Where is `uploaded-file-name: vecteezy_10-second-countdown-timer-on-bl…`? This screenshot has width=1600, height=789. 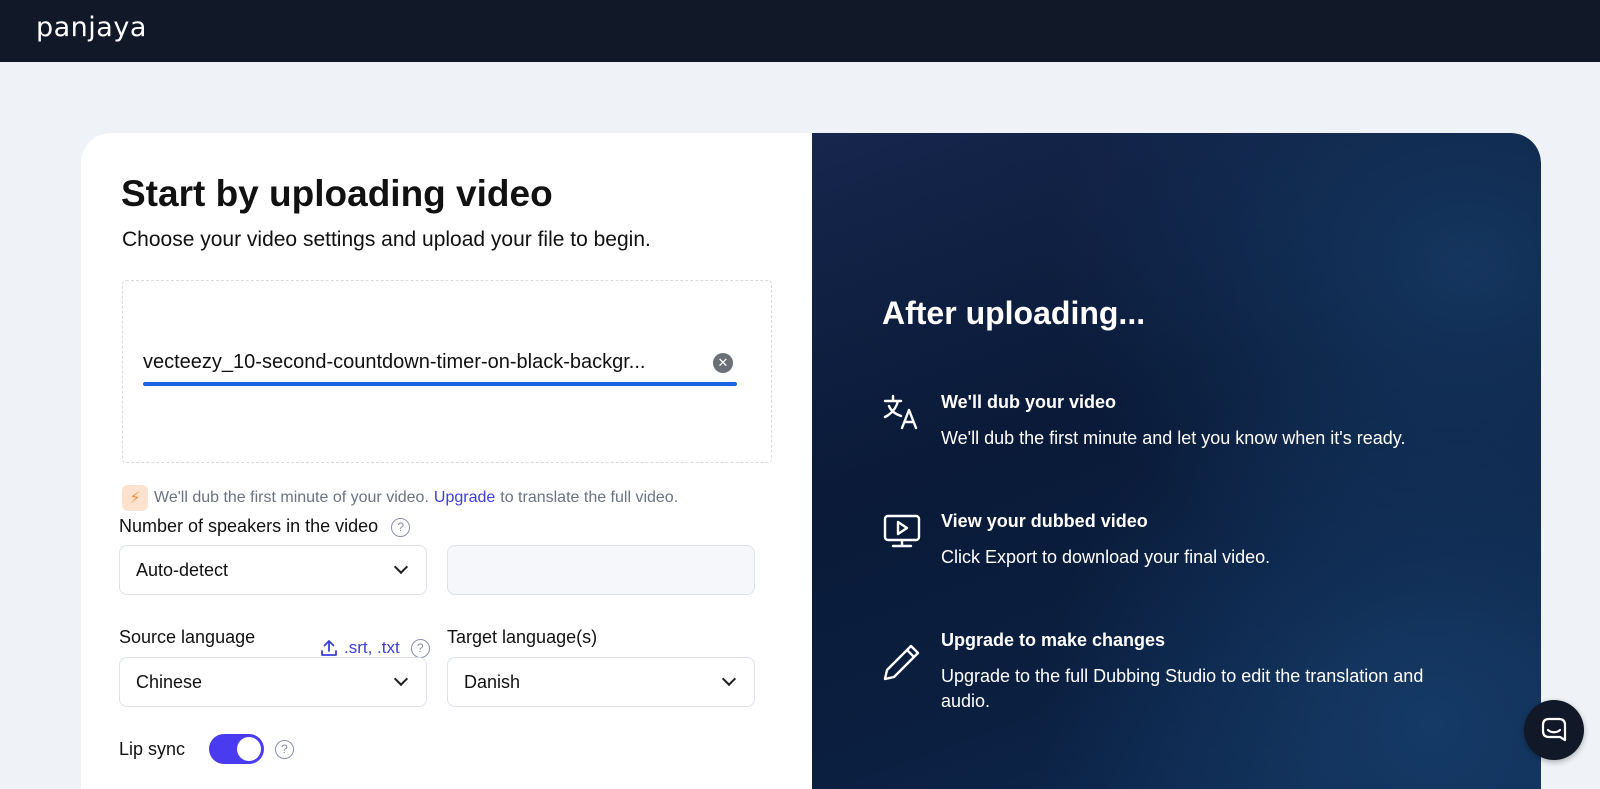
uploaded-file-name: vecteezy_10-second-countdown-timer-on-bl… is located at coordinates (394, 362).